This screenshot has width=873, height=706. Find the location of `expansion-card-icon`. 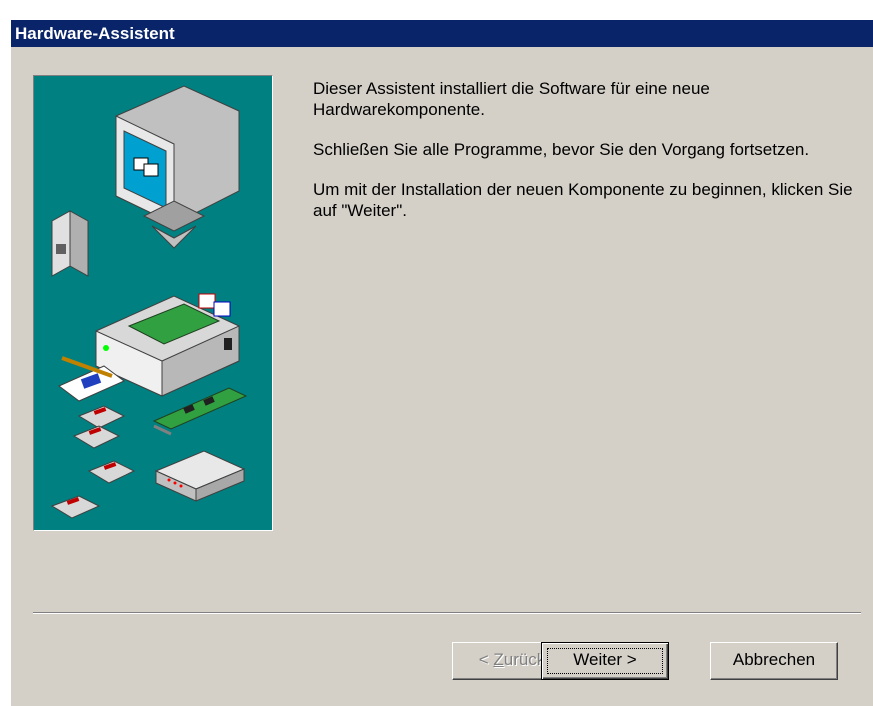

expansion-card-icon is located at coordinates (200, 411).